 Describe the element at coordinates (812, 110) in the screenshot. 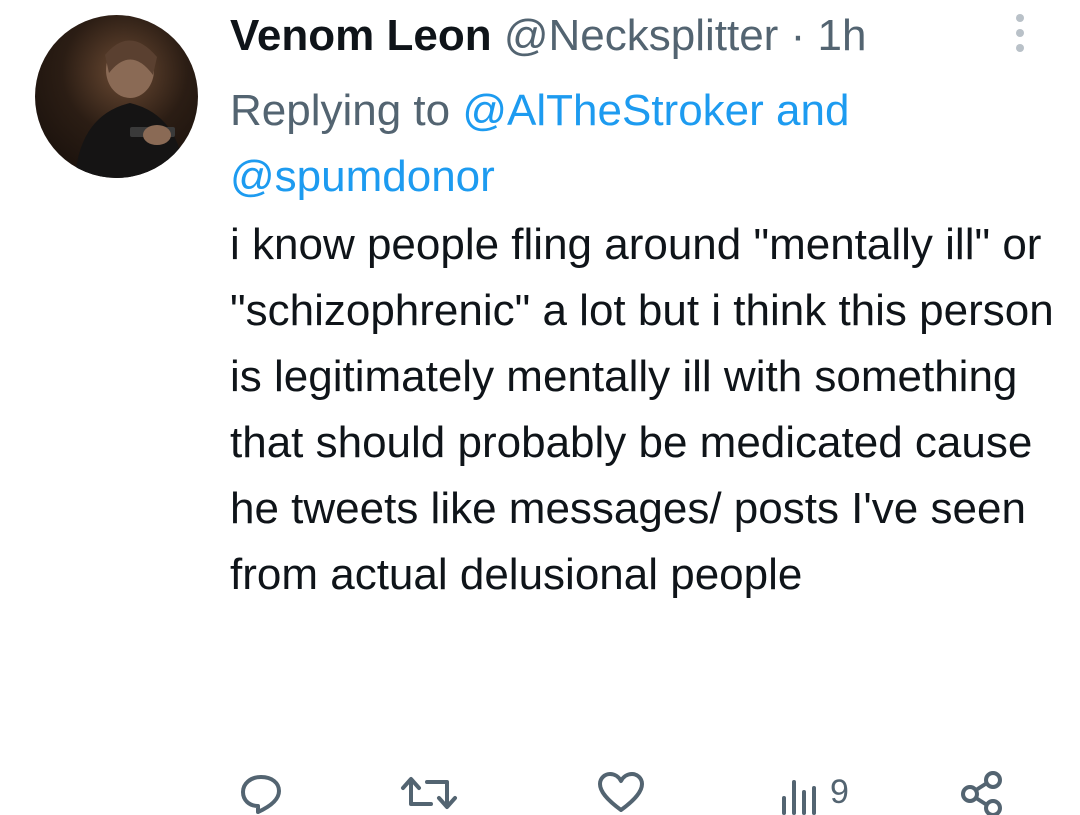

I see `mention-and: and` at that location.